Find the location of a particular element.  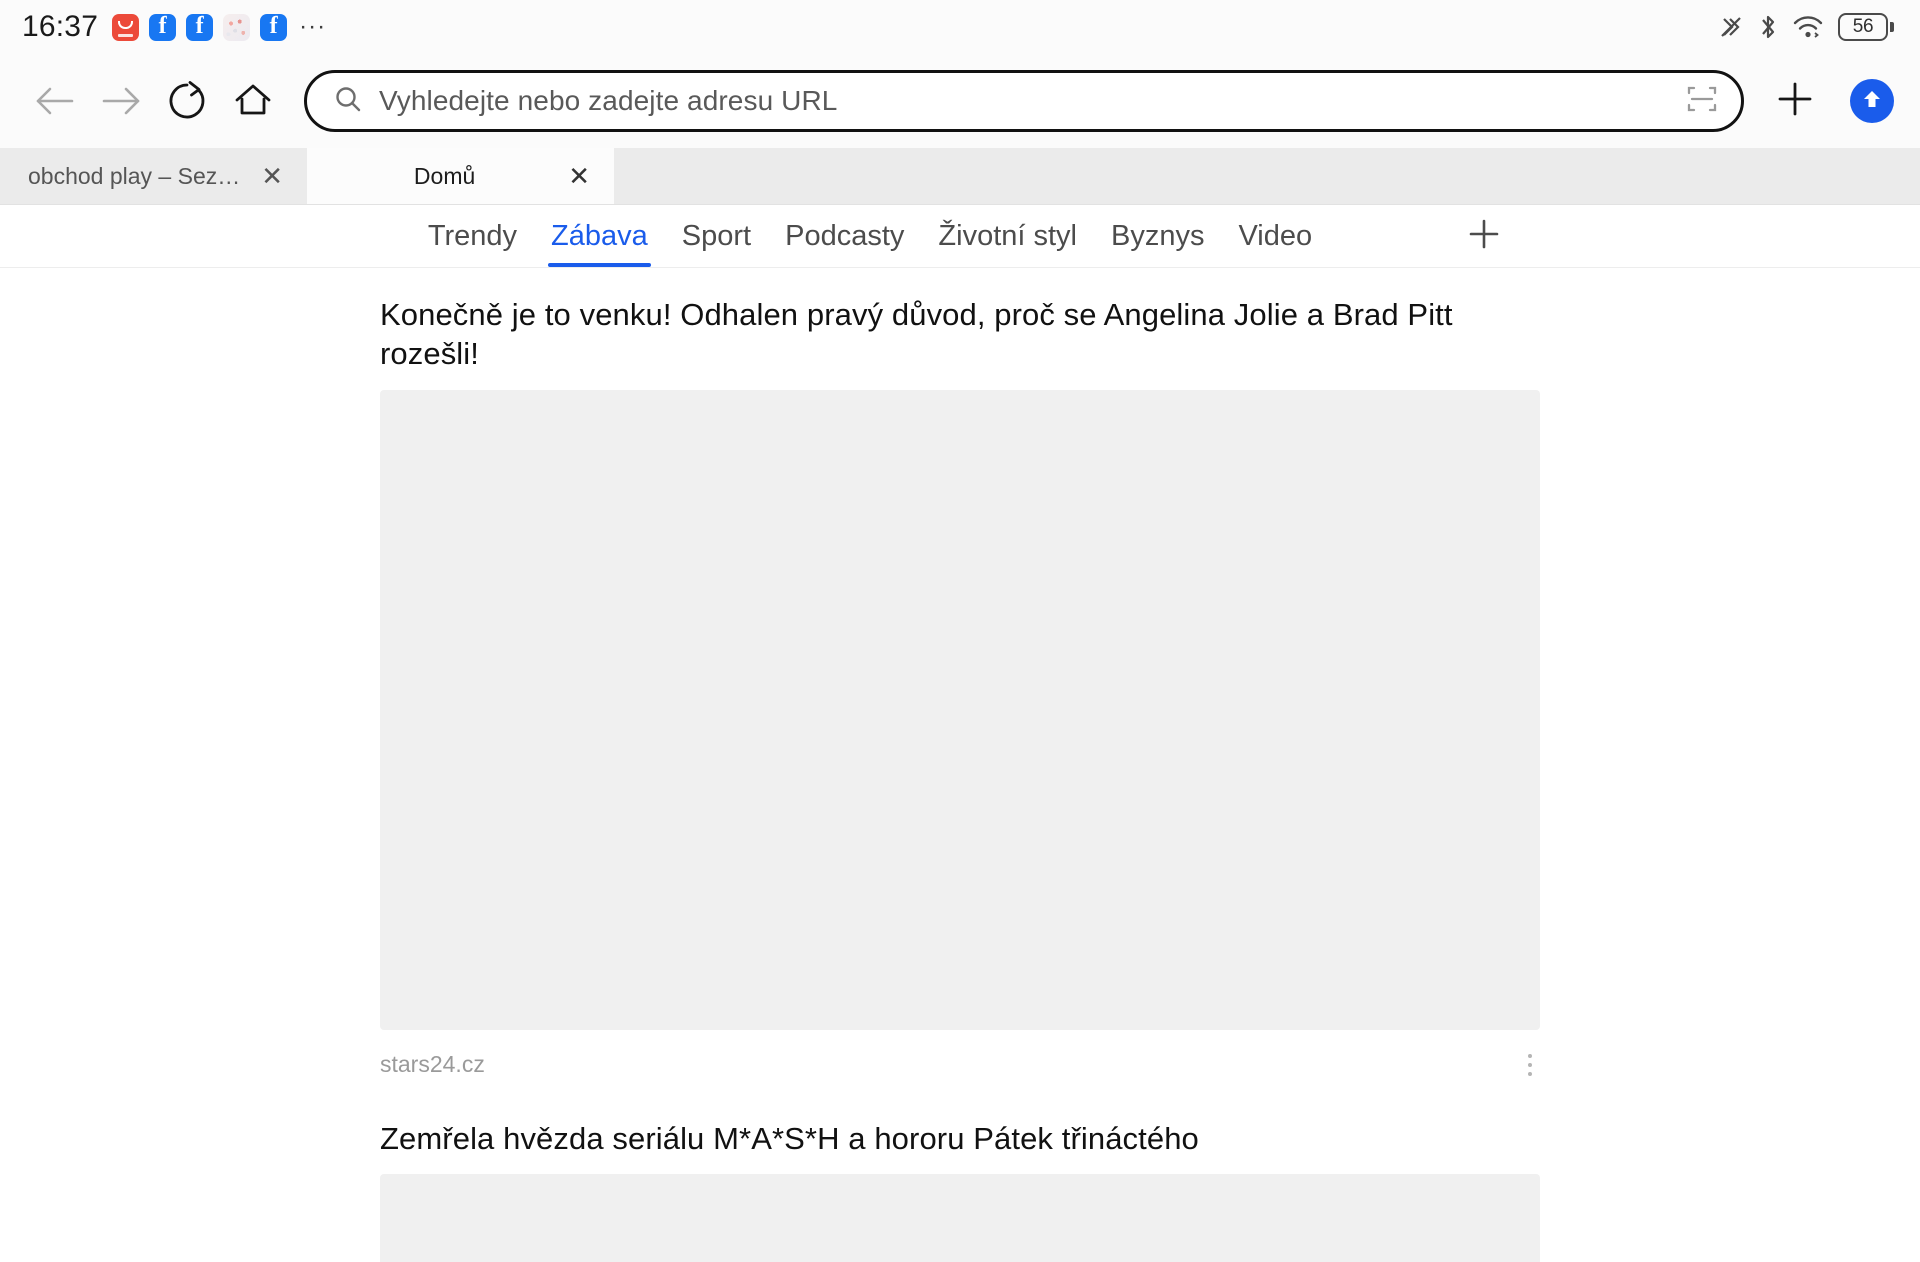

category-tab-podcasty: Podcasty is located at coordinates (844, 236).